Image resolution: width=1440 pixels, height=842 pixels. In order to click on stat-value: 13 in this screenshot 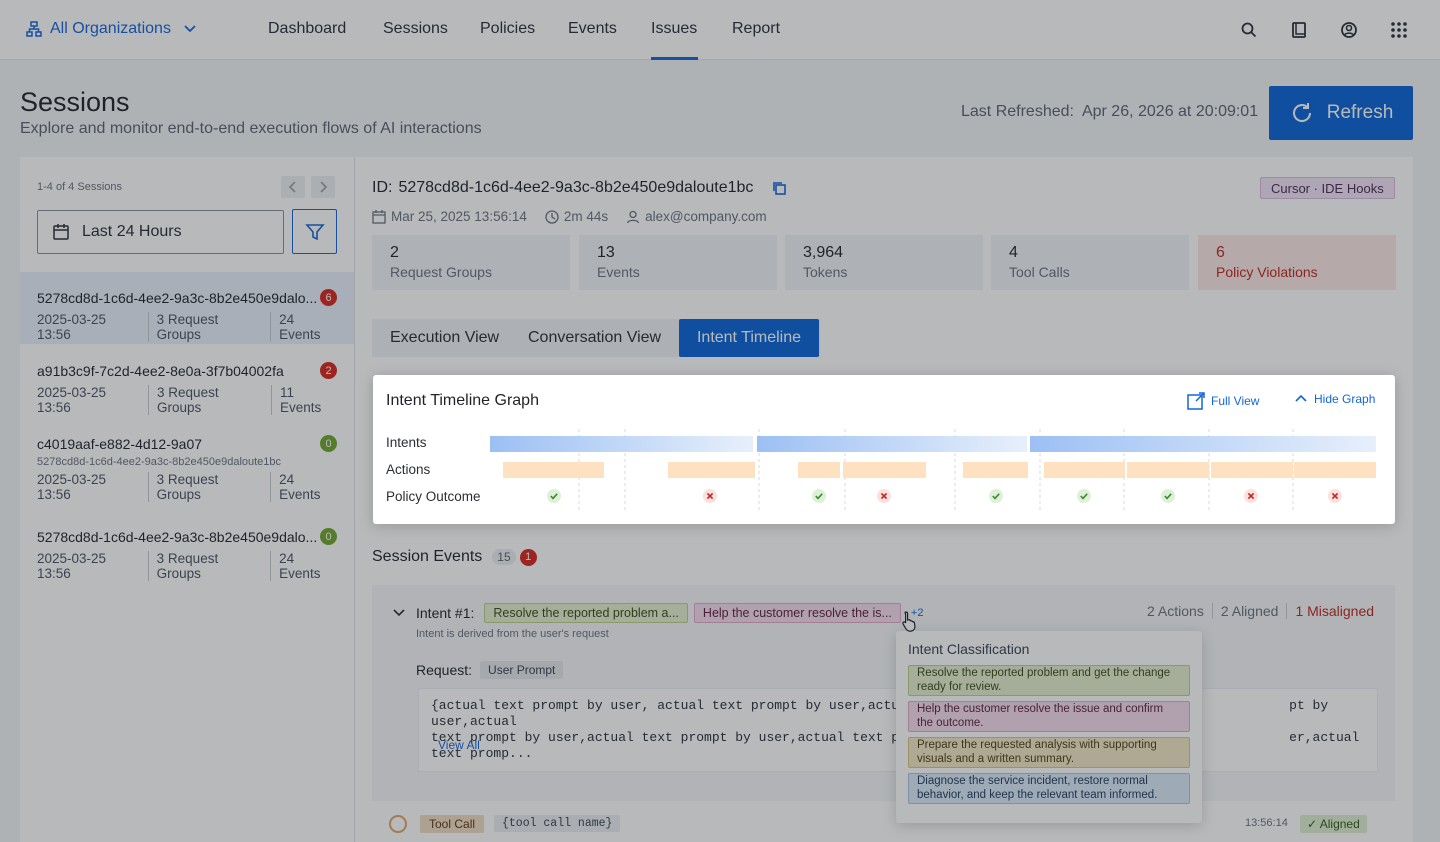, I will do `click(606, 252)`.